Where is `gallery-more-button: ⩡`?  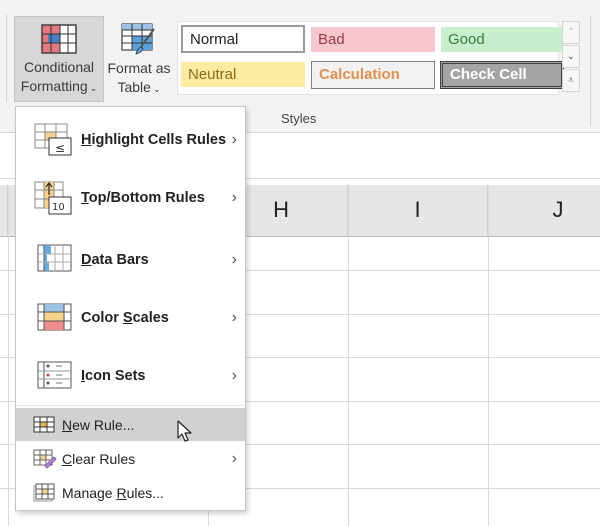
gallery-more-button: ⩡ is located at coordinates (571, 80).